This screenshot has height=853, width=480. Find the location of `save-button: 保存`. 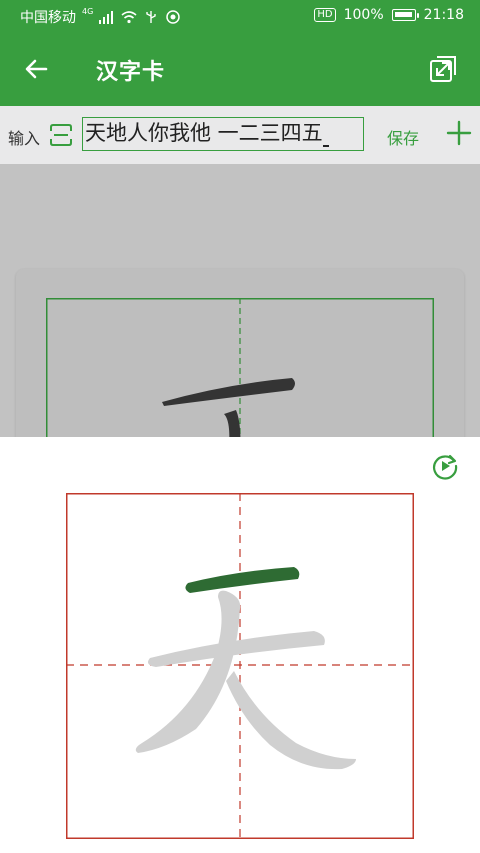

save-button: 保存 is located at coordinates (403, 137).